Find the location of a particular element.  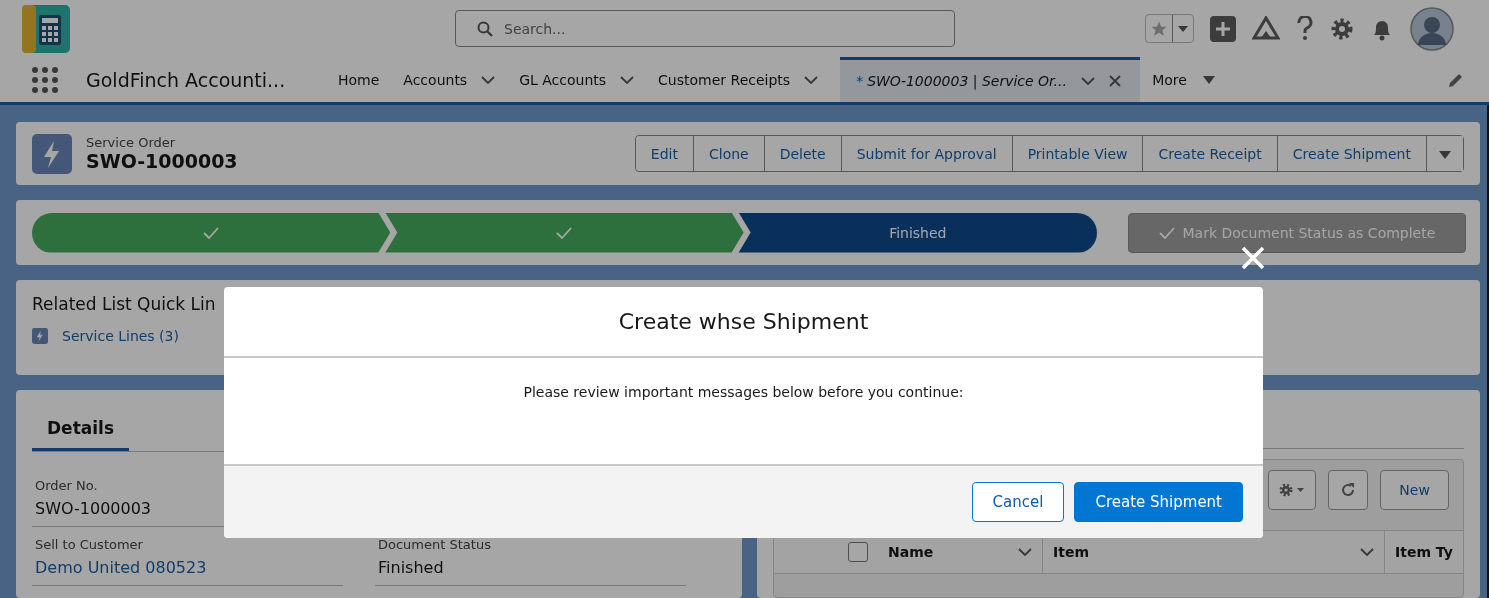

modal-button: Cancel is located at coordinates (1018, 502).